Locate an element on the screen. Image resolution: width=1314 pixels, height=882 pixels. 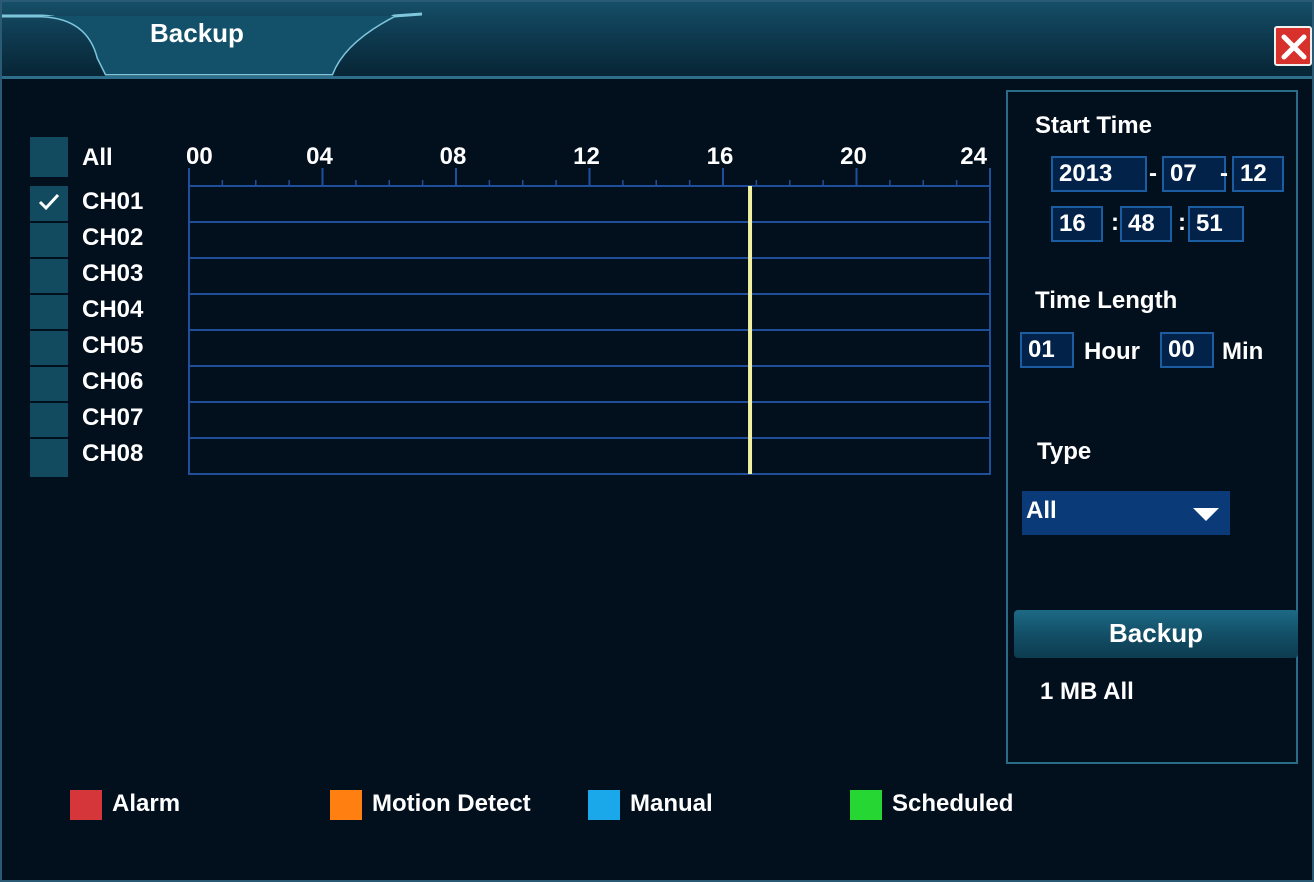
alarm-swatch is located at coordinates (86, 805).